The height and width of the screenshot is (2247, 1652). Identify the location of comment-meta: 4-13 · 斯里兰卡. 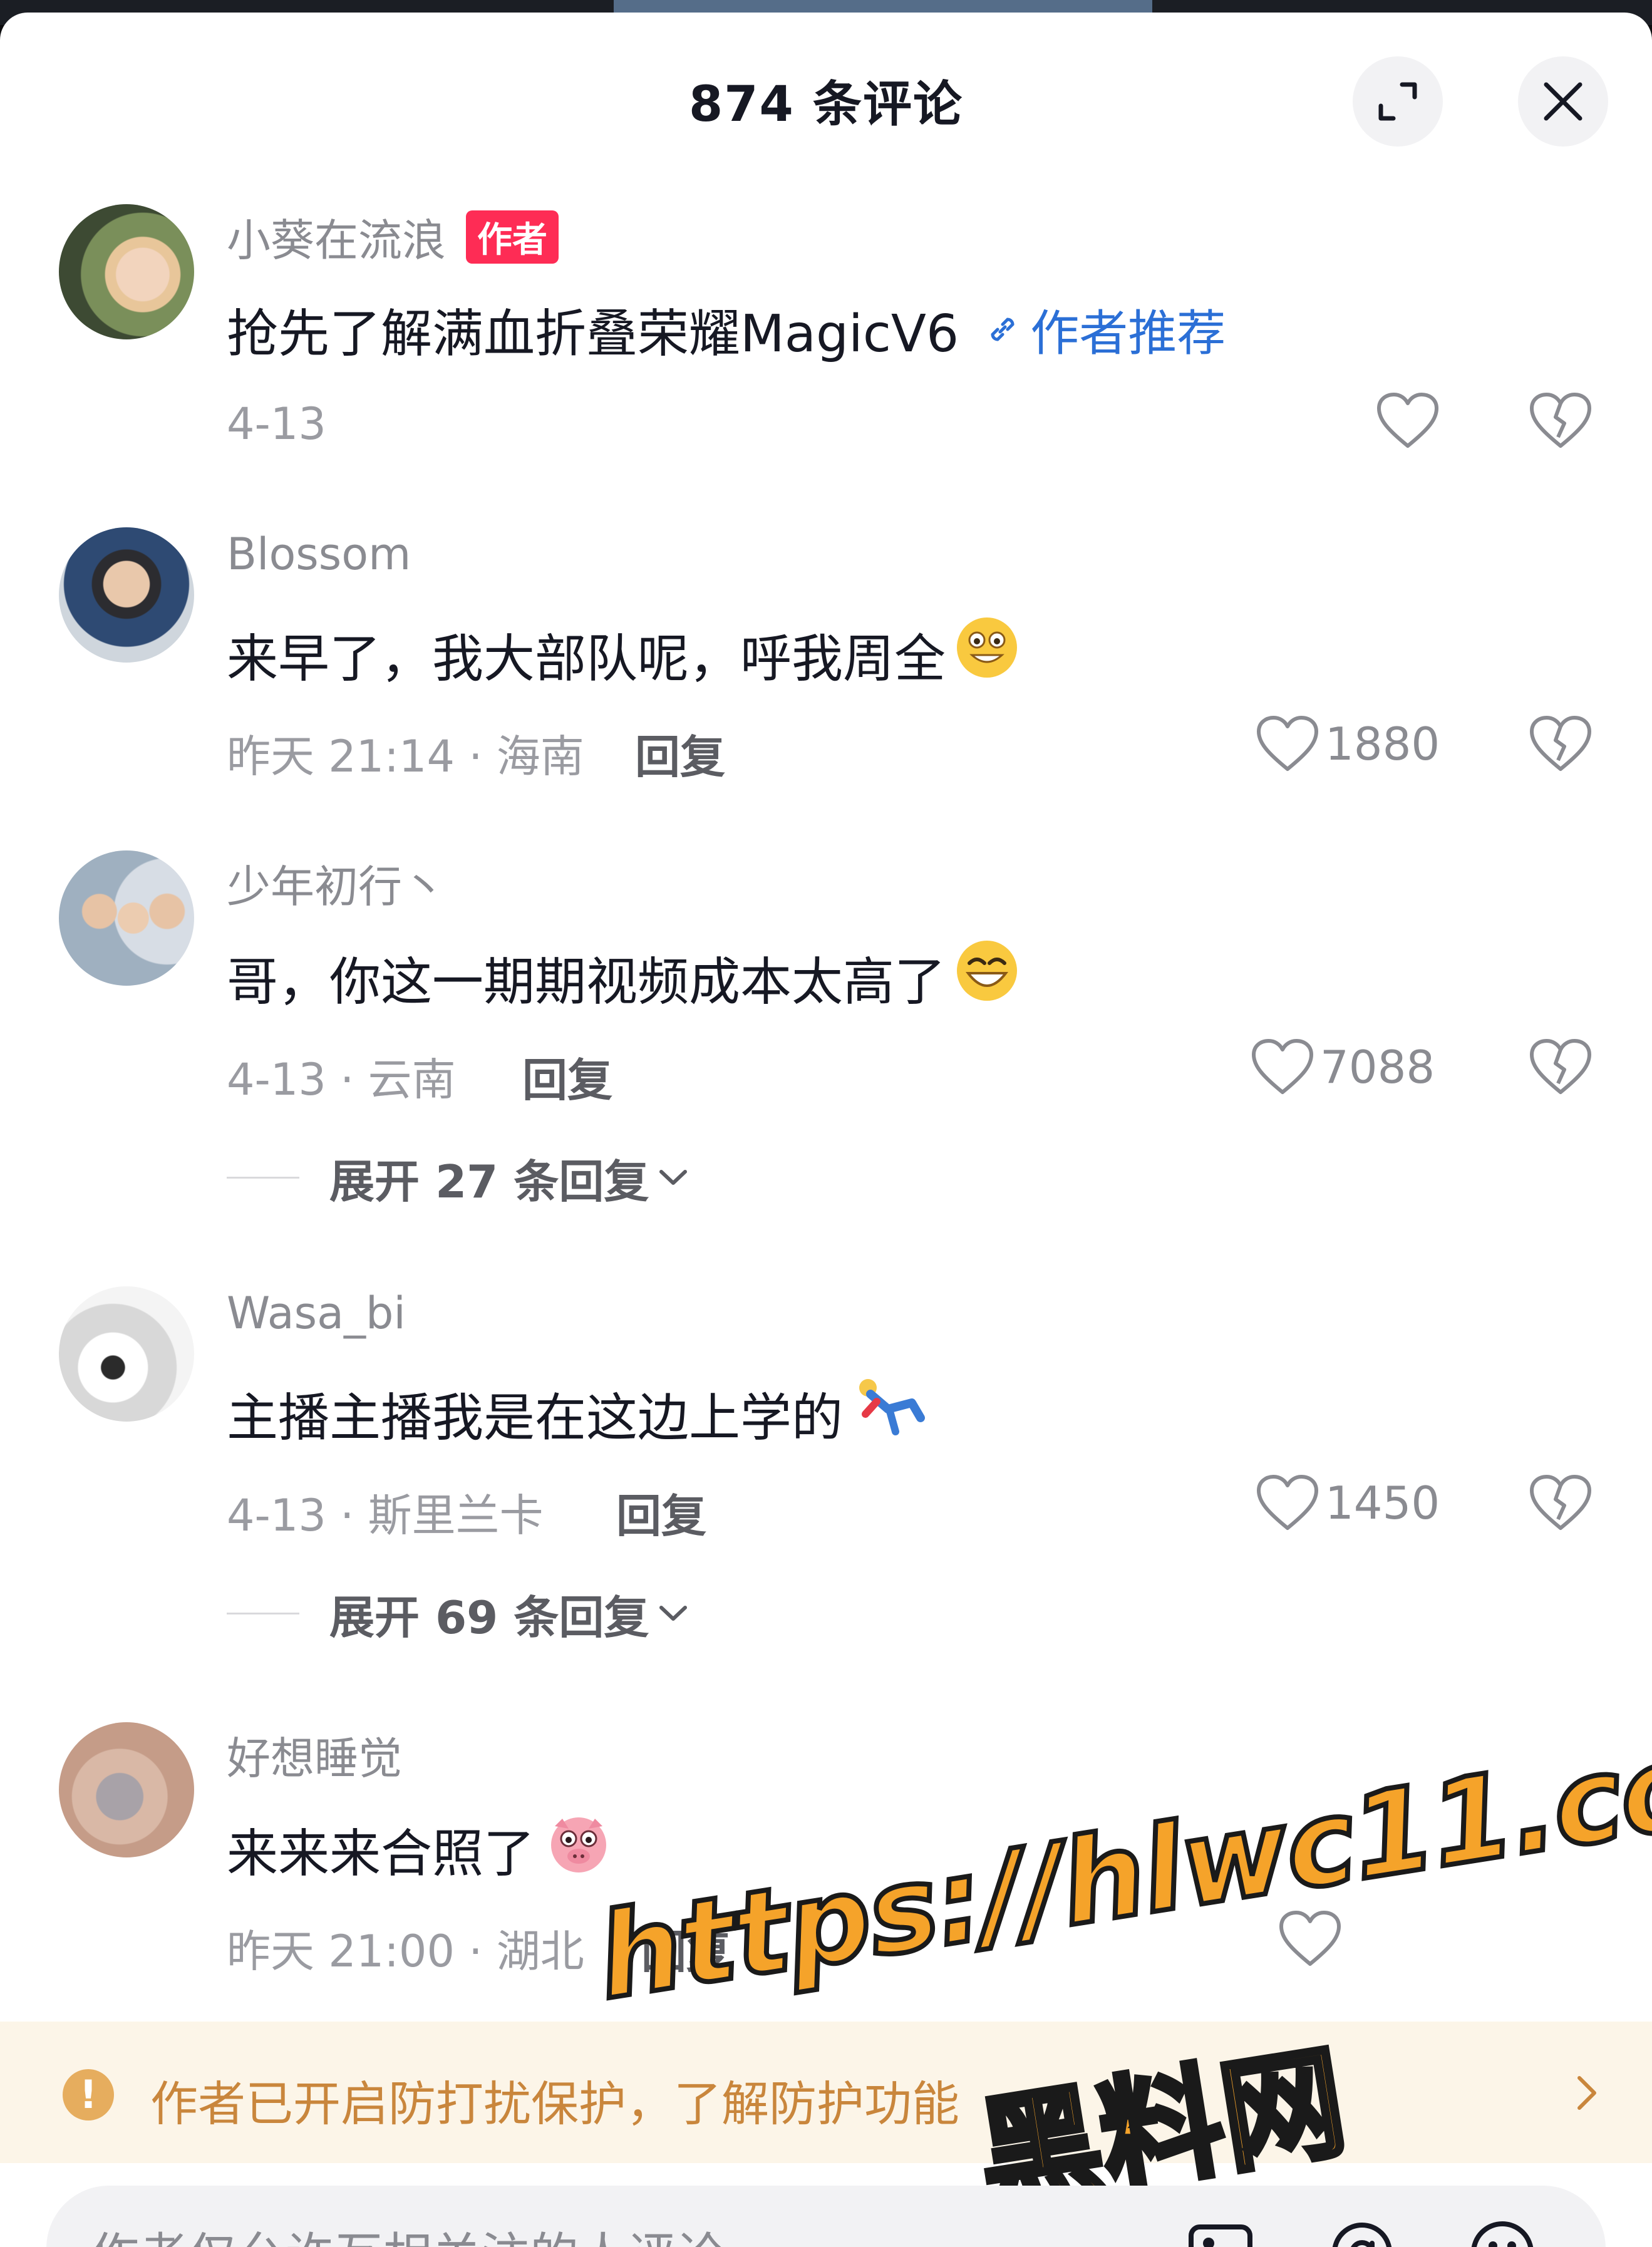
(385, 1515).